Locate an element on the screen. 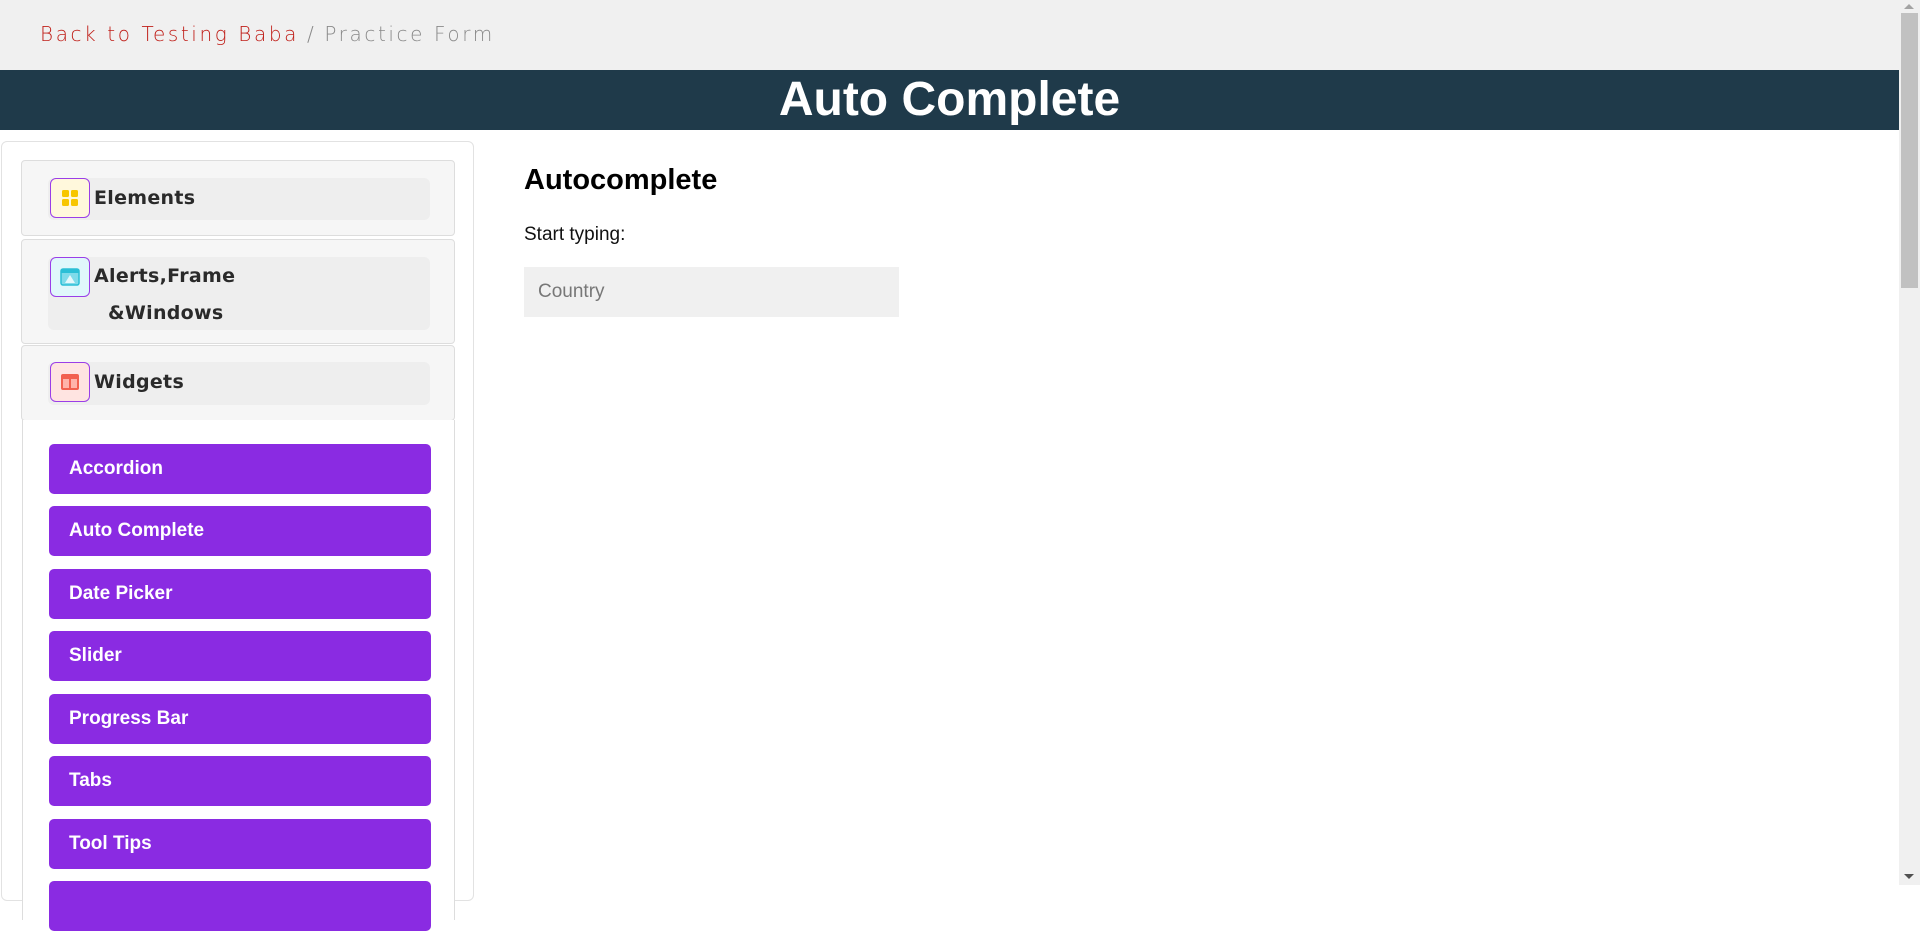  scroll-down-arrow-icon is located at coordinates (1909, 876).